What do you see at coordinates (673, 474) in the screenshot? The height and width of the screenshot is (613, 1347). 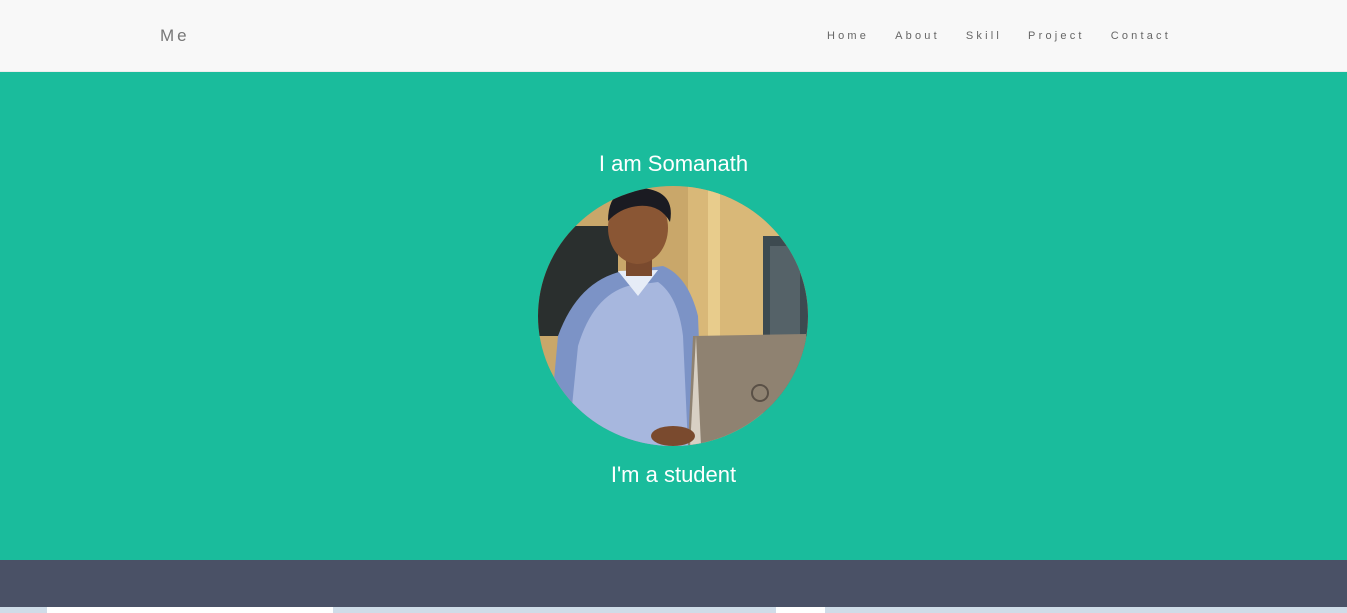 I see `hero-subtitle: I'm a student` at bounding box center [673, 474].